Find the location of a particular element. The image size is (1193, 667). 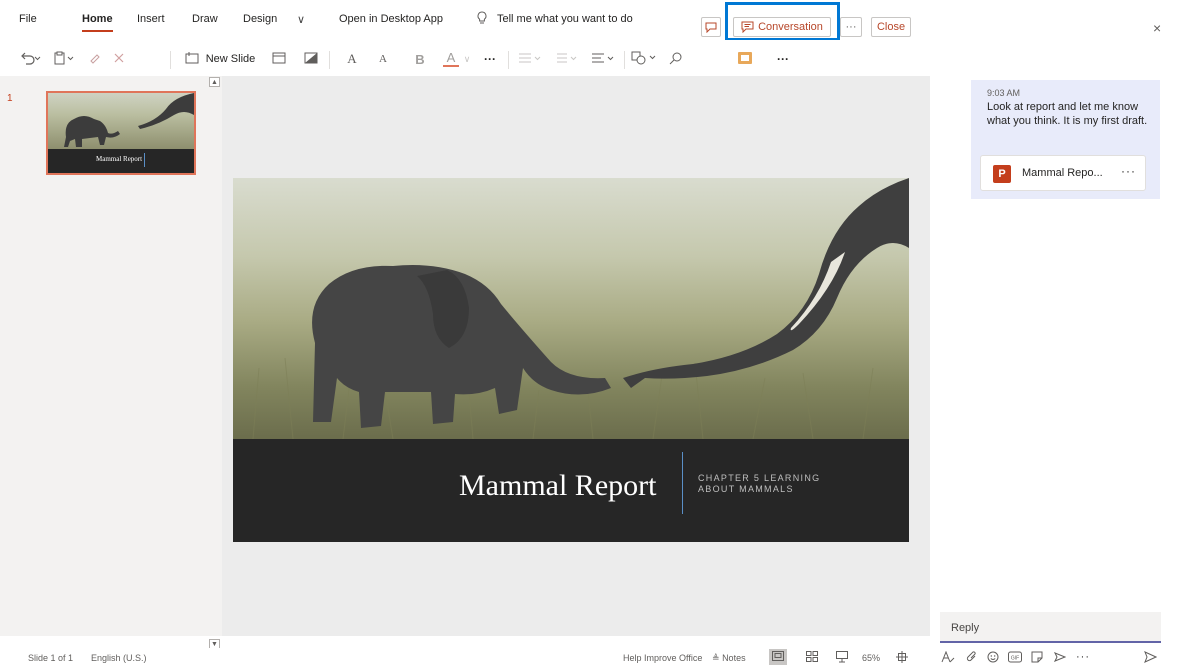

bullets-button is located at coordinates (531, 59).